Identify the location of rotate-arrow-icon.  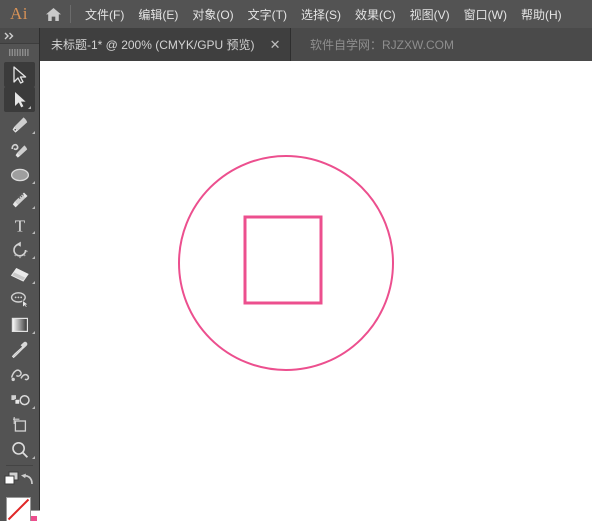
(20, 250).